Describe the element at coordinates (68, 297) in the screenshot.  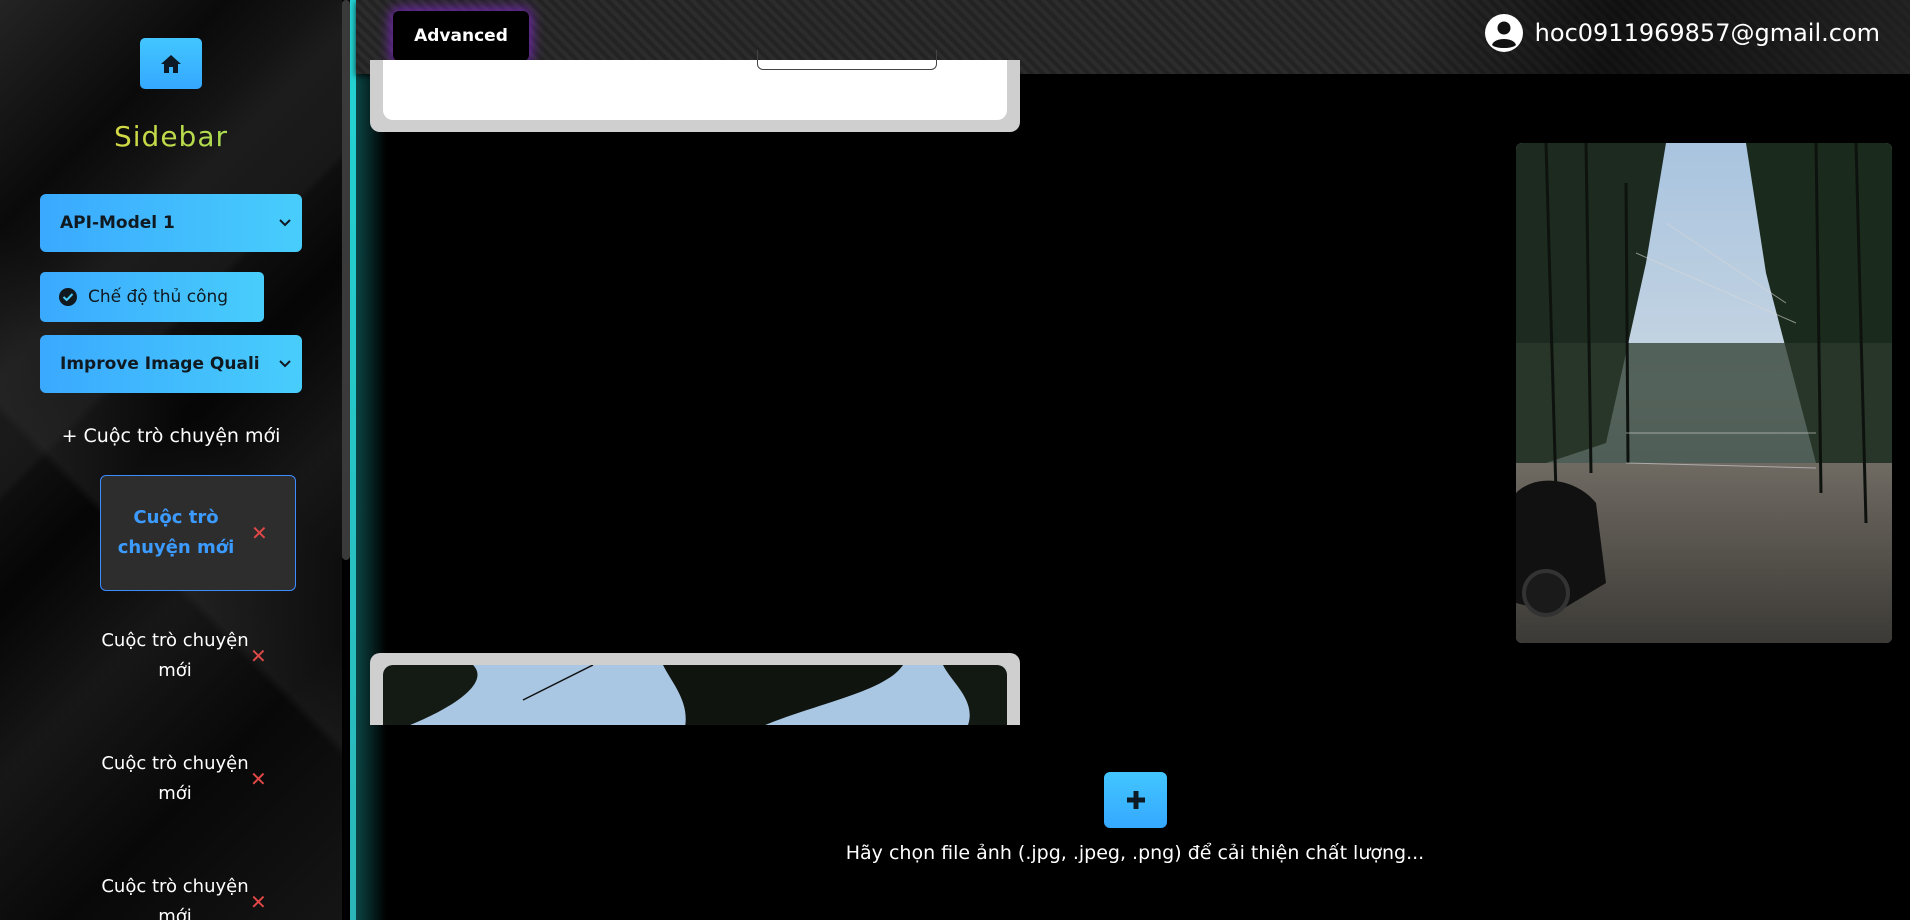
I see `check-circle-icon` at that location.